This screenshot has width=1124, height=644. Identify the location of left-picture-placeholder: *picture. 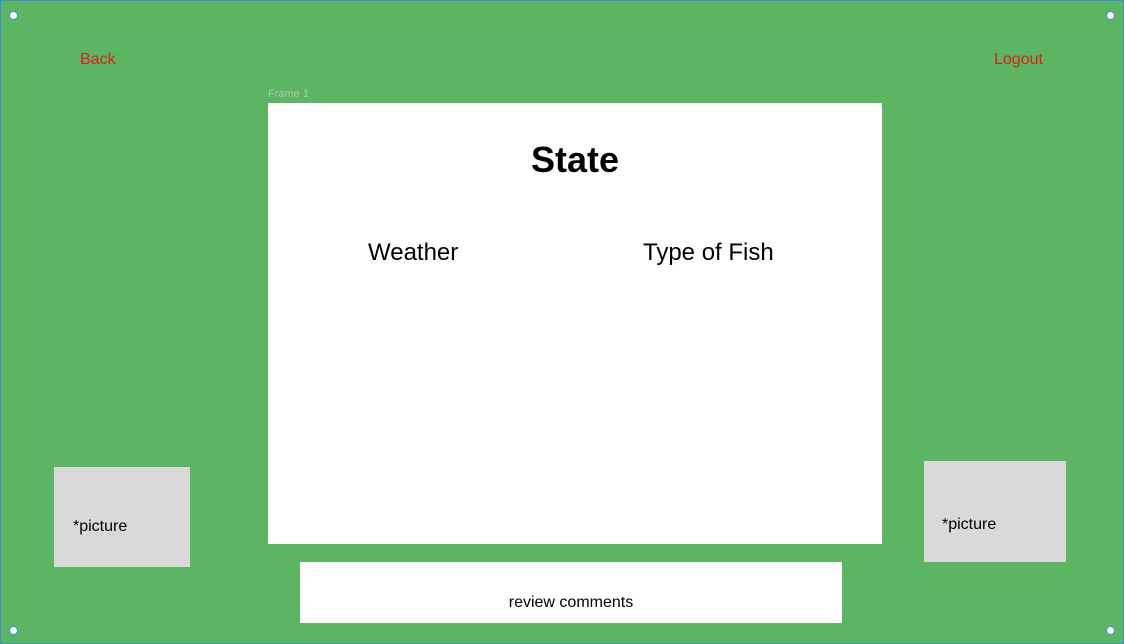
(122, 517).